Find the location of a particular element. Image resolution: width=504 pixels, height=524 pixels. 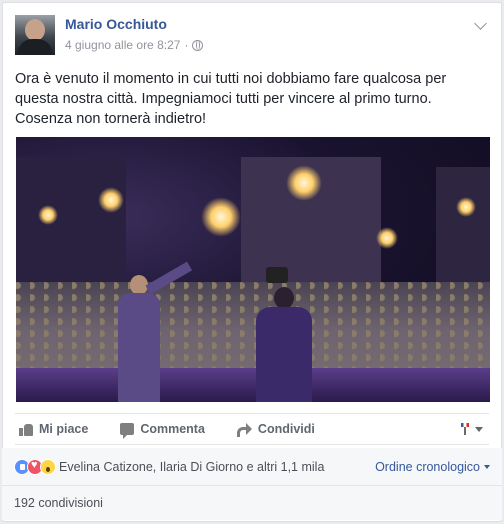

like-button: Mi piace is located at coordinates (53, 429).